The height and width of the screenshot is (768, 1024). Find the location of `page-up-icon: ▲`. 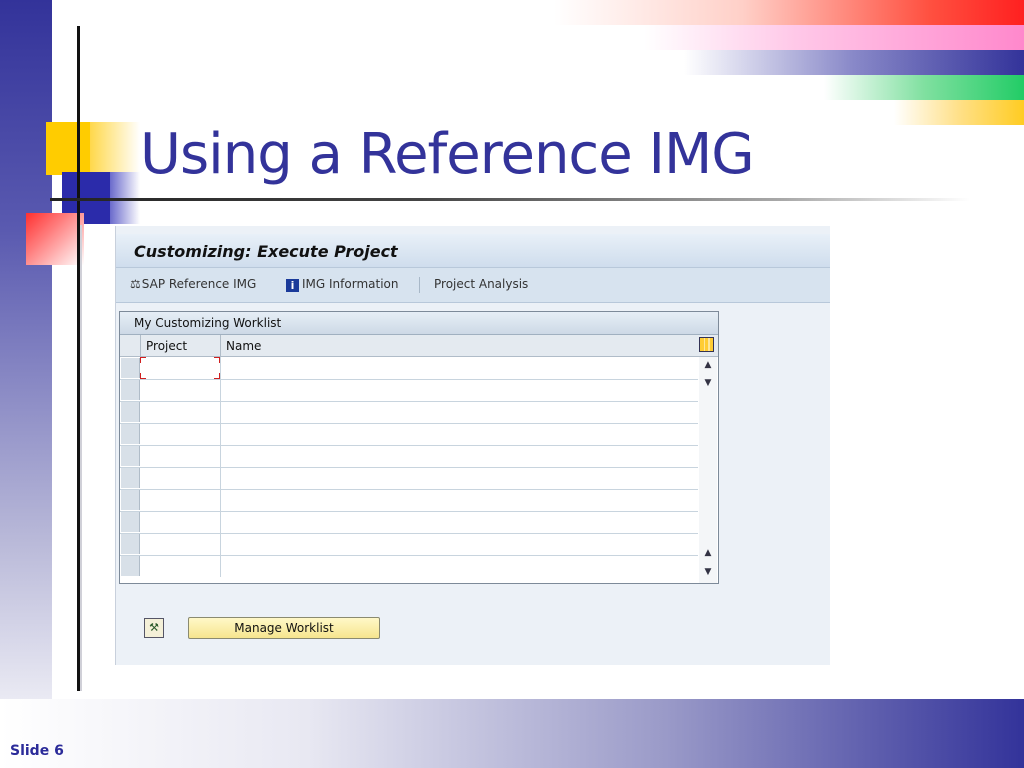

page-up-icon: ▲ is located at coordinates (708, 553).